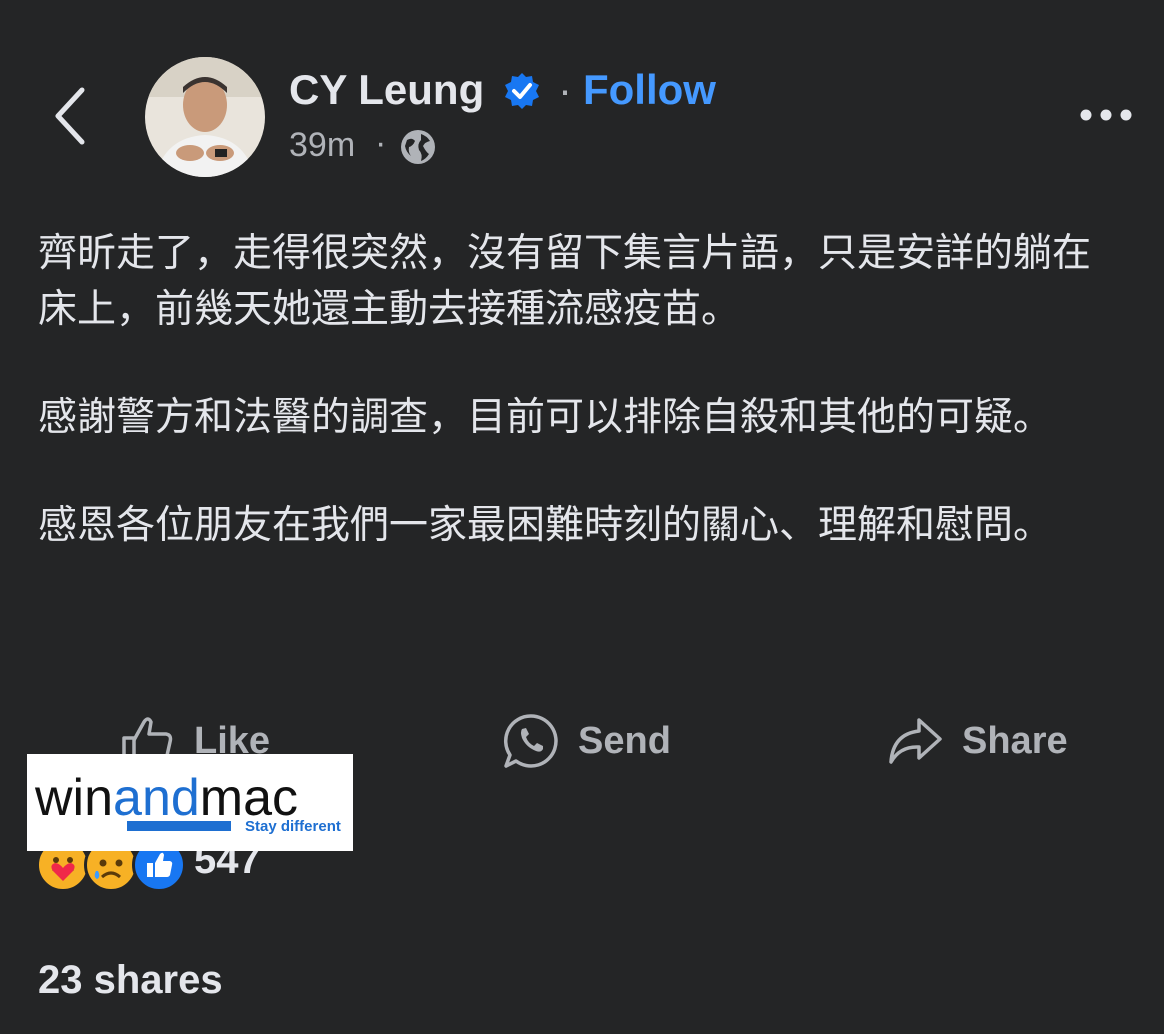  Describe the element at coordinates (322, 145) in the screenshot. I see `post-time: 39m` at that location.